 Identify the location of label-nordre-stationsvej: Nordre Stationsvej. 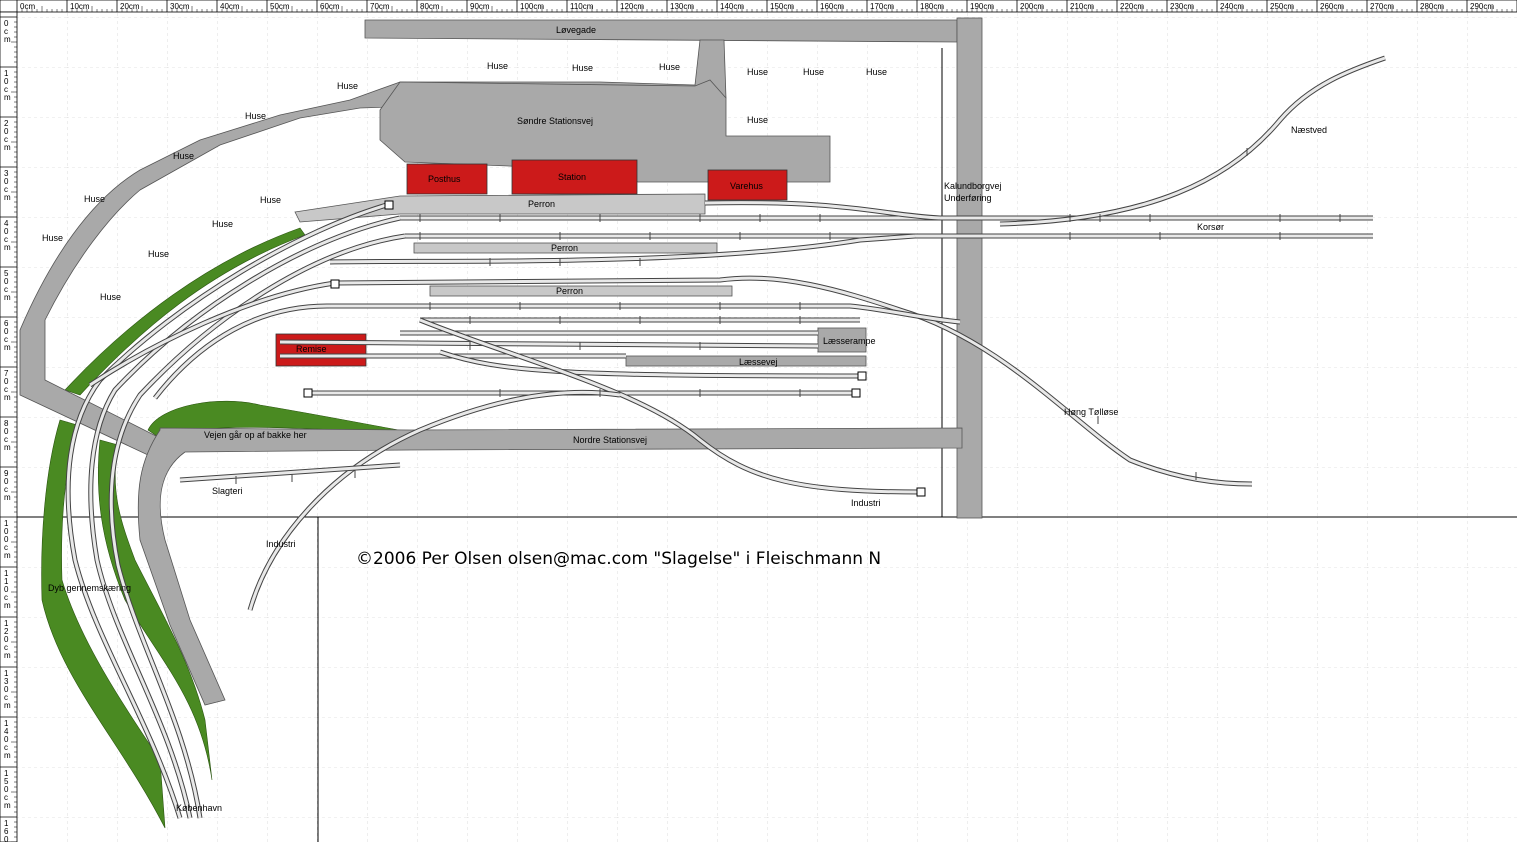
(610, 440).